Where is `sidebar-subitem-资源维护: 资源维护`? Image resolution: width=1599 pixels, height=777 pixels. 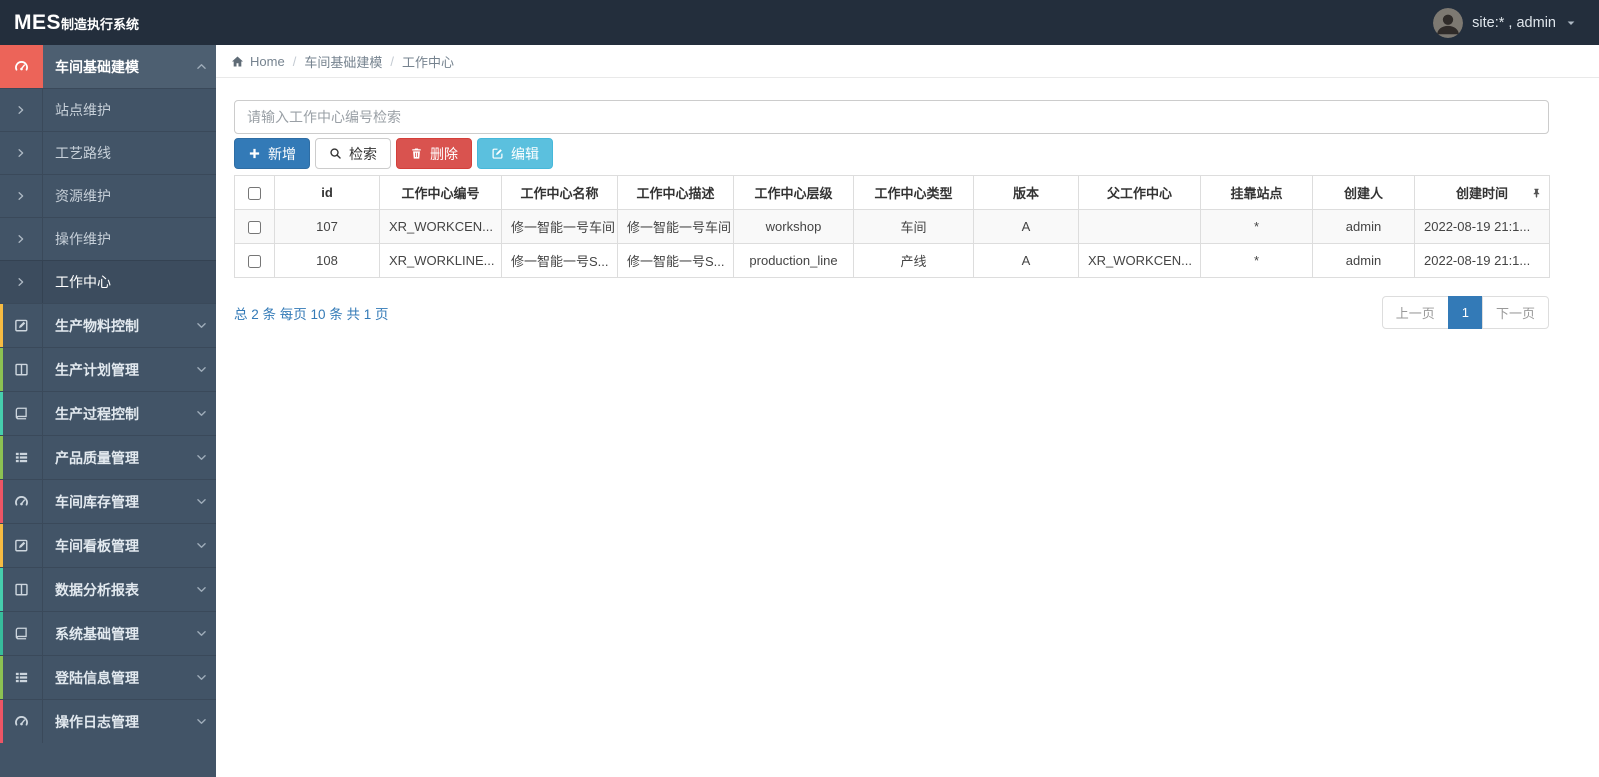 sidebar-subitem-资源维护: 资源维护 is located at coordinates (108, 195).